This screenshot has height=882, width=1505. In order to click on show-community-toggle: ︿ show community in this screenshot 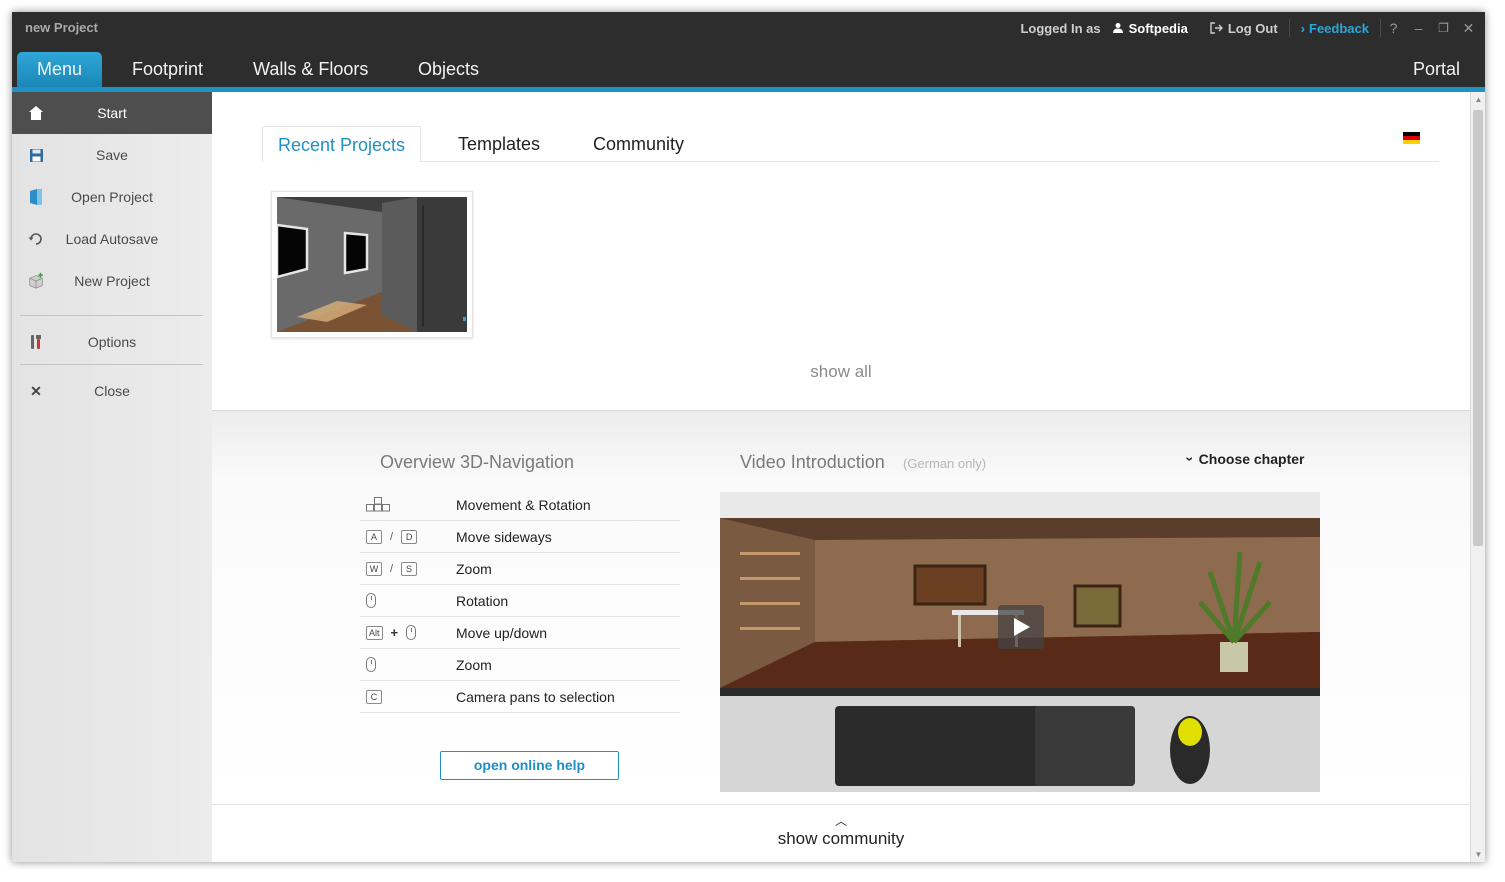, I will do `click(841, 833)`.